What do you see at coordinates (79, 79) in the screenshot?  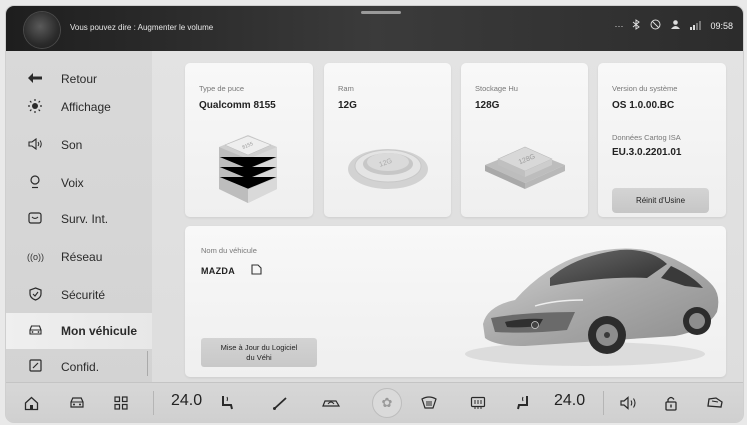 I see `back-label: Retour` at bounding box center [79, 79].